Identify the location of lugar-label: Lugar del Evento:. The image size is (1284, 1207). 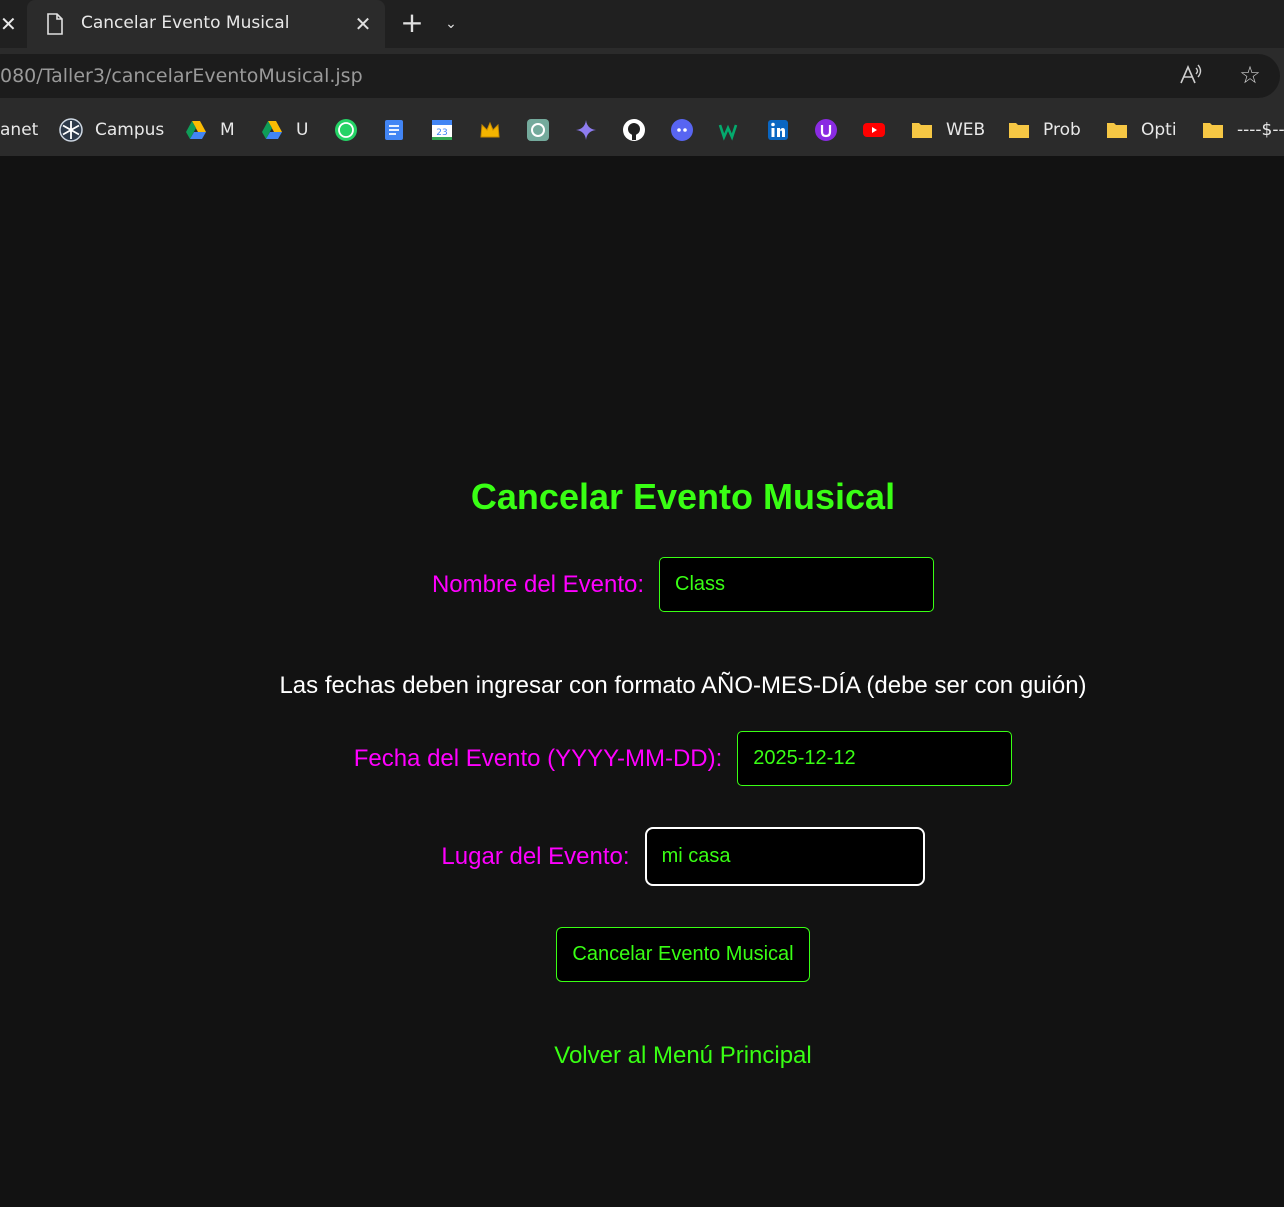
(535, 856).